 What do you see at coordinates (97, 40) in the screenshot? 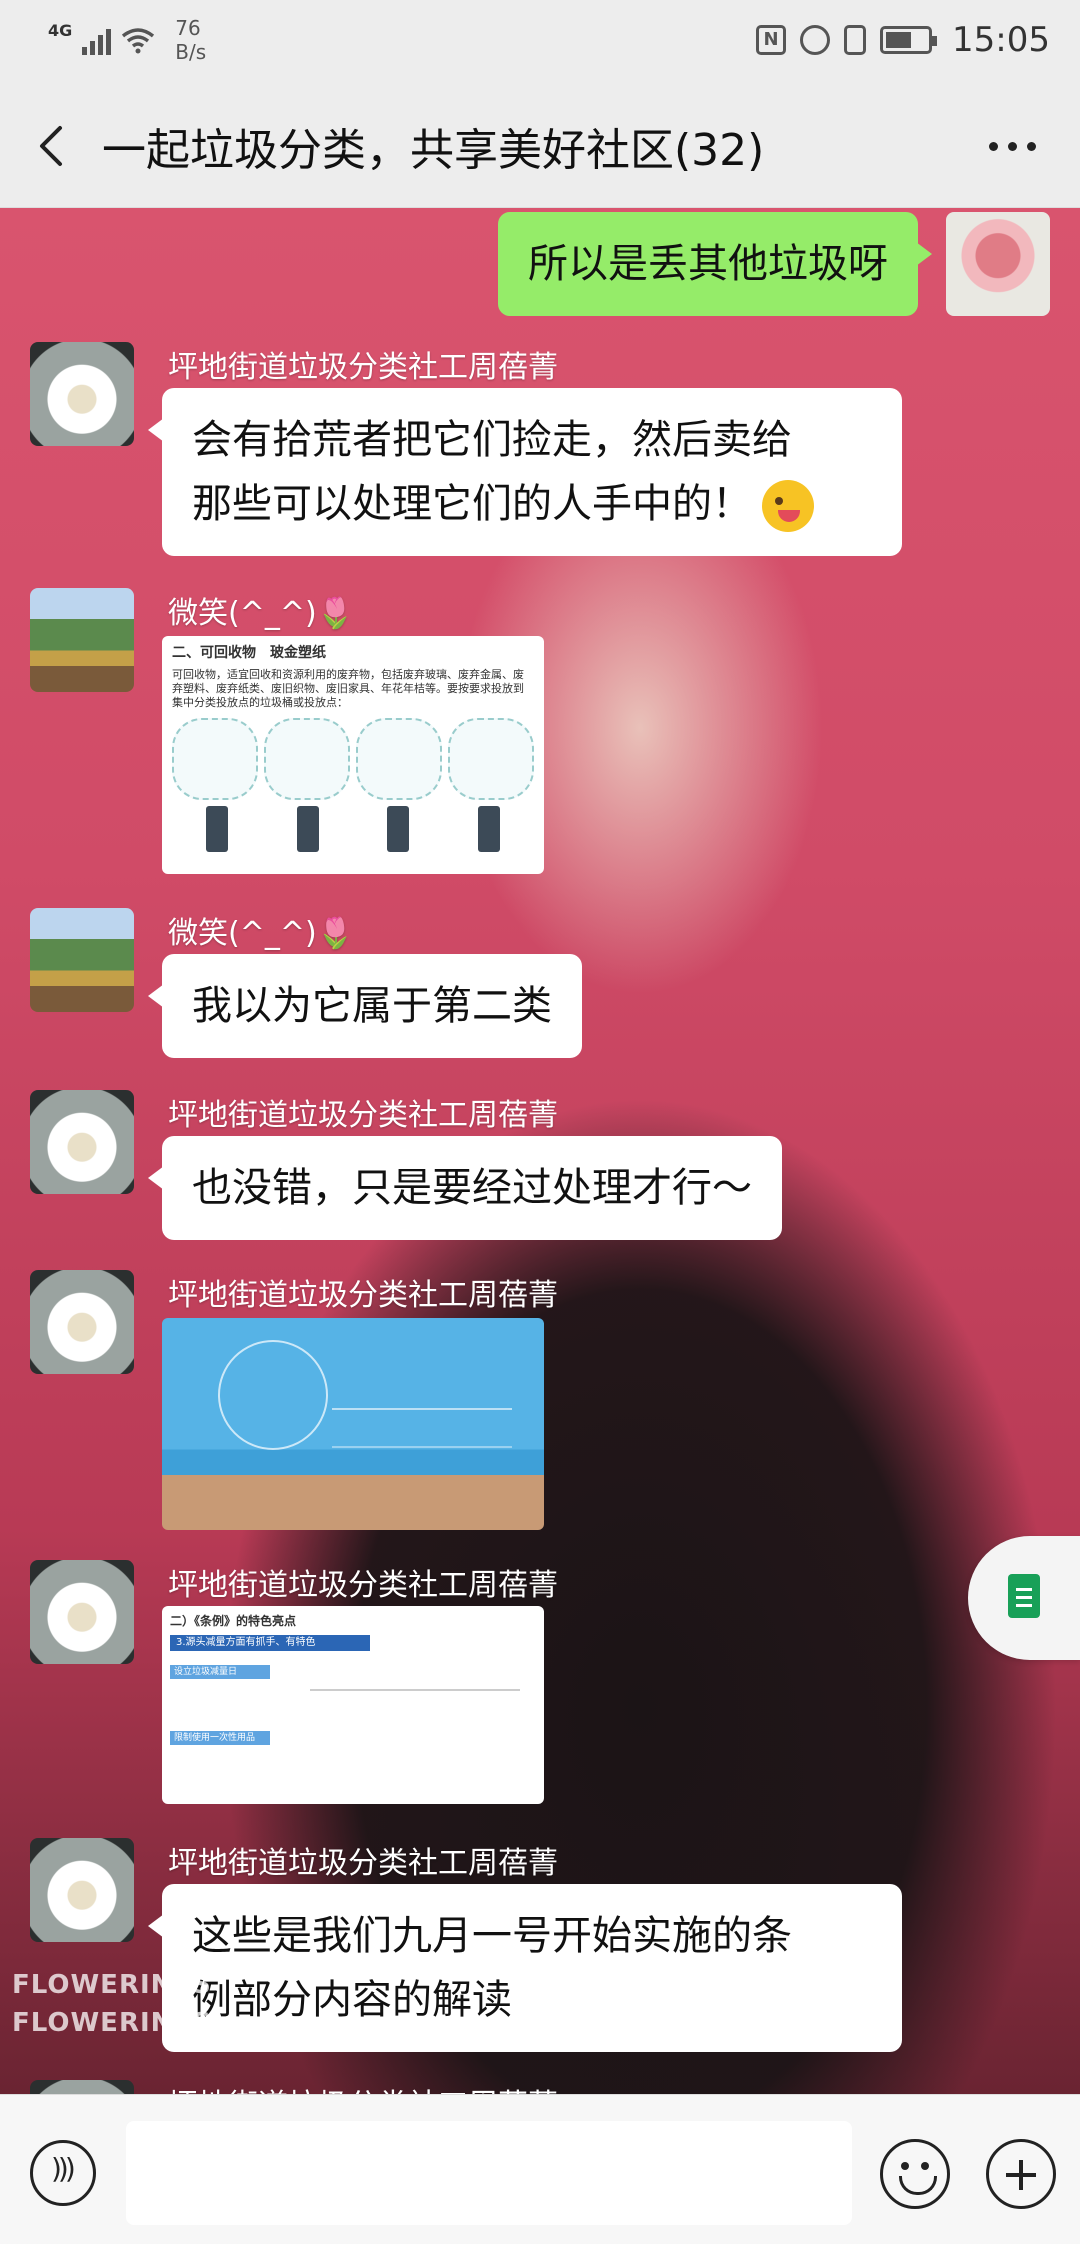
I see `signal-icon` at bounding box center [97, 40].